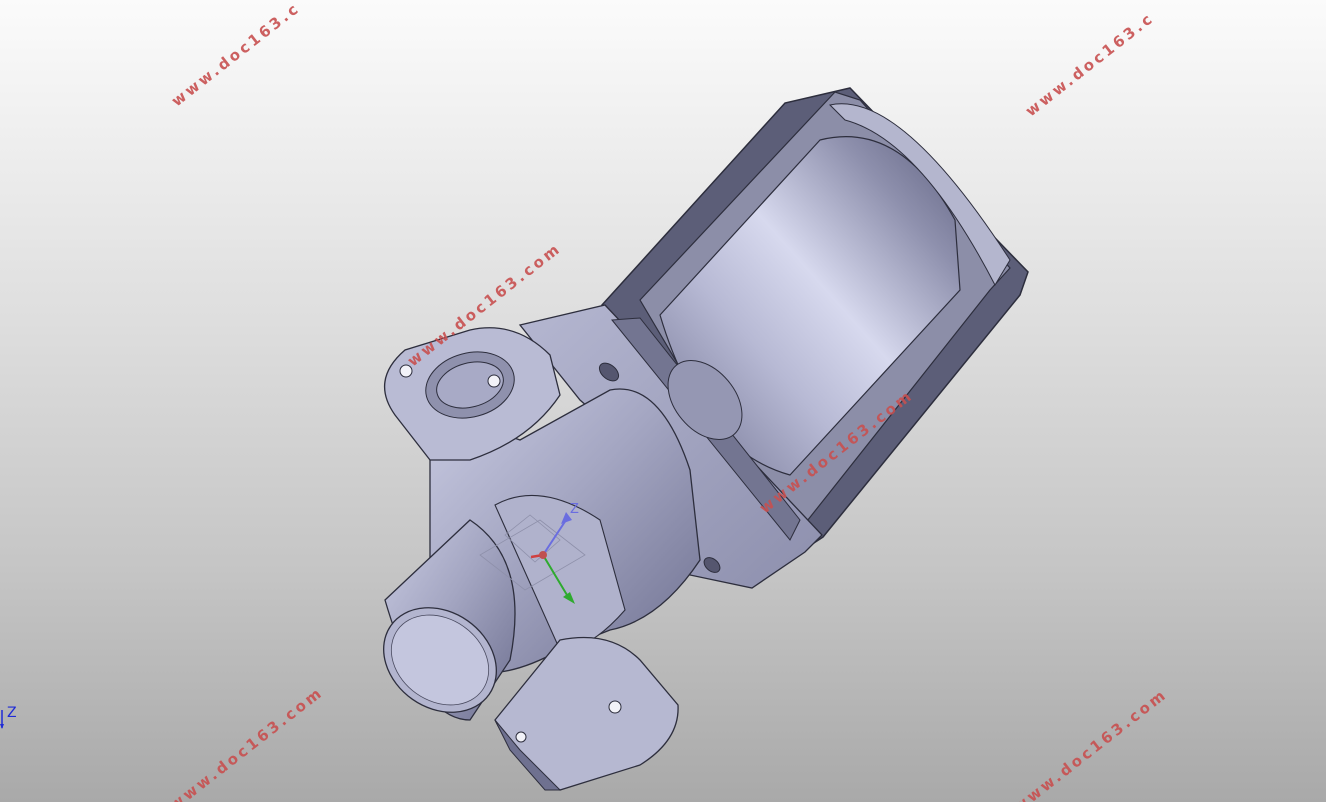 The height and width of the screenshot is (802, 1326). What do you see at coordinates (12, 713) in the screenshot?
I see `corner-axis-z-label: Z` at bounding box center [12, 713].